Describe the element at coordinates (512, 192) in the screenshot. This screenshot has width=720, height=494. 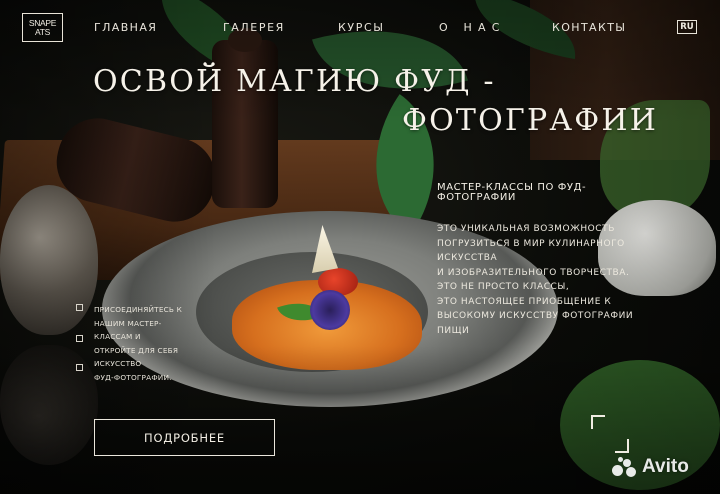
I see `hero-subtitle: МАСТЕР-КЛАССЫ ПО ФУД-ФОТОГРАФИИ` at that location.